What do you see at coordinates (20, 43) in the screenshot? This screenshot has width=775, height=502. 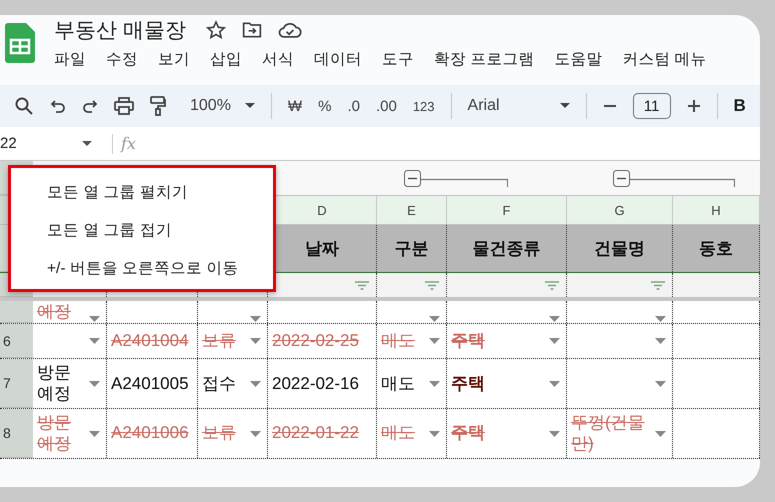 I see `sheets-logo-icon` at bounding box center [20, 43].